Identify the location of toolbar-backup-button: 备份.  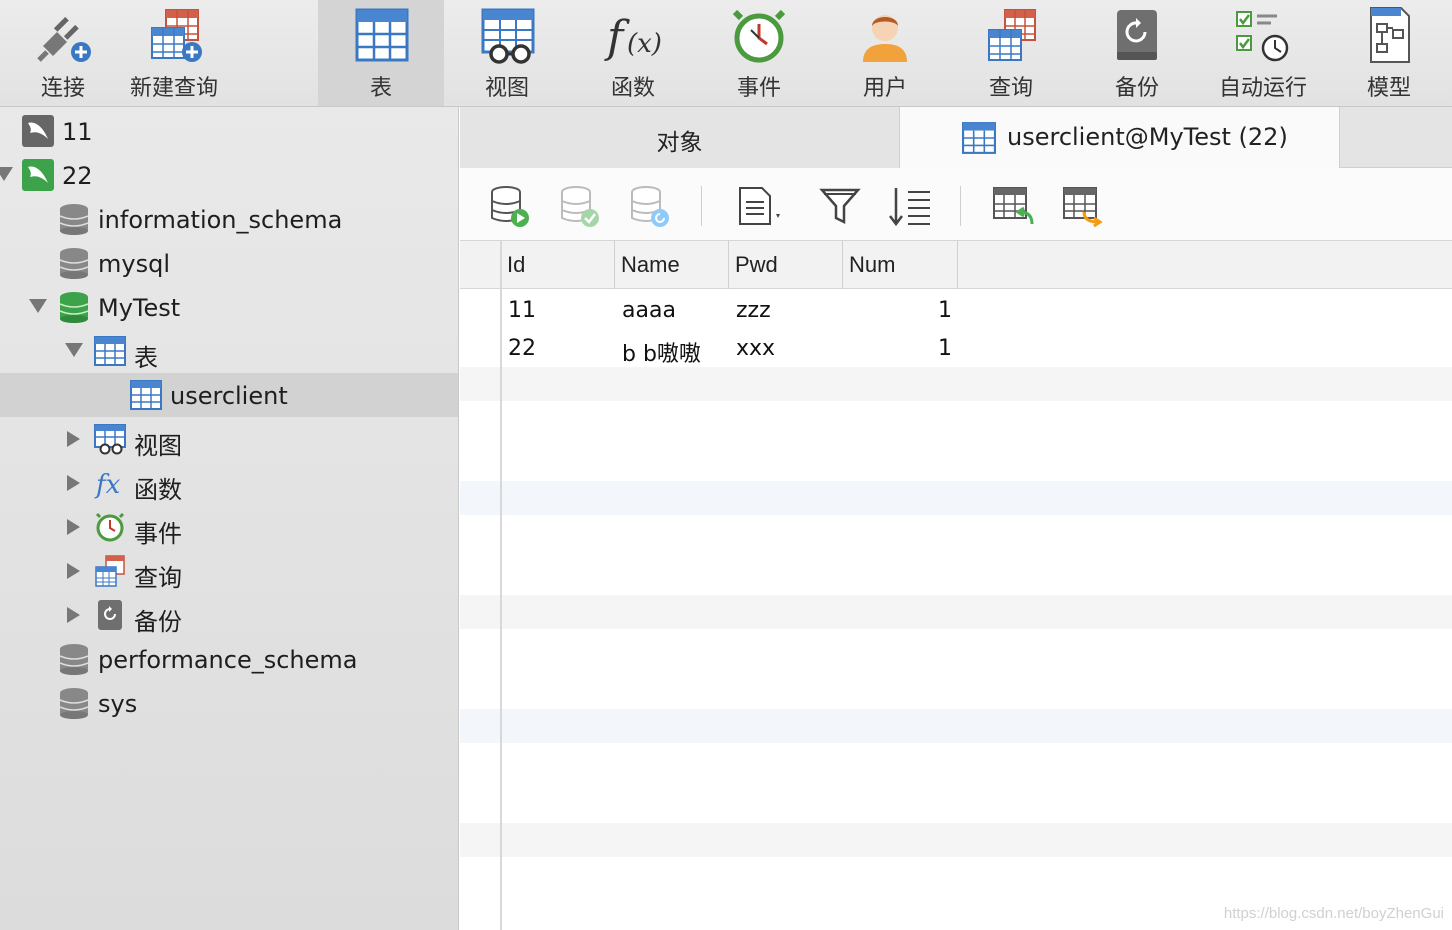
(1137, 53).